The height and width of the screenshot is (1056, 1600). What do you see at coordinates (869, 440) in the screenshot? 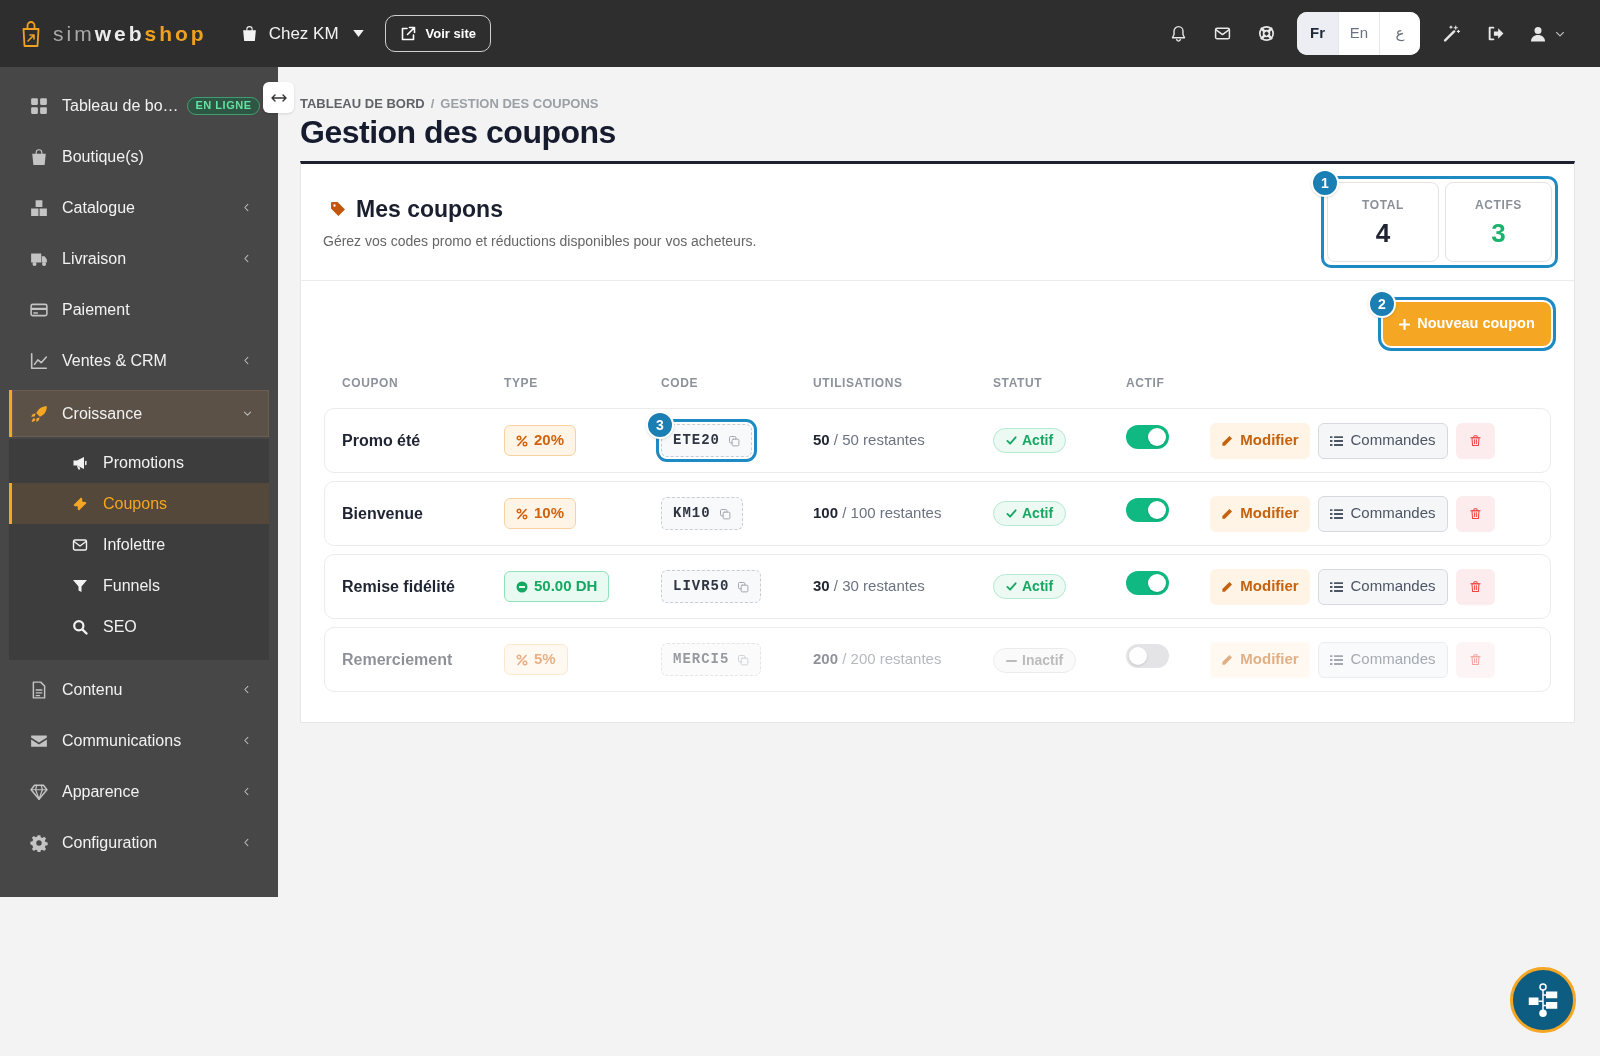
I see `usage-text: 50 / 50 restantes` at bounding box center [869, 440].